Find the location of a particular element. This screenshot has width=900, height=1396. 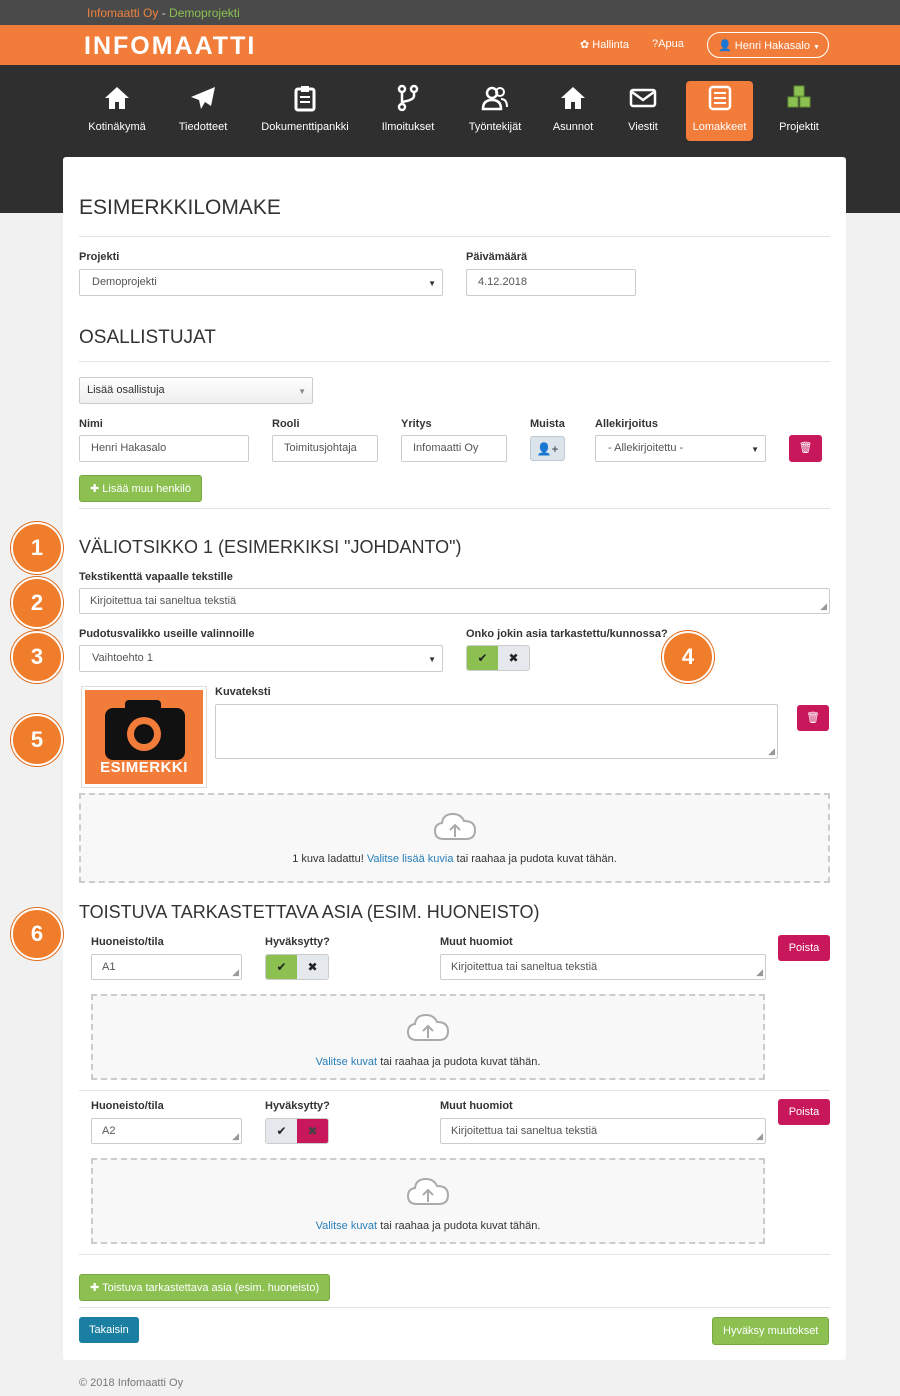

section-subtitle: VÄLIOTSIKKO 1 (ESIMERKIKSI "JOHDANTO") is located at coordinates (270, 547).